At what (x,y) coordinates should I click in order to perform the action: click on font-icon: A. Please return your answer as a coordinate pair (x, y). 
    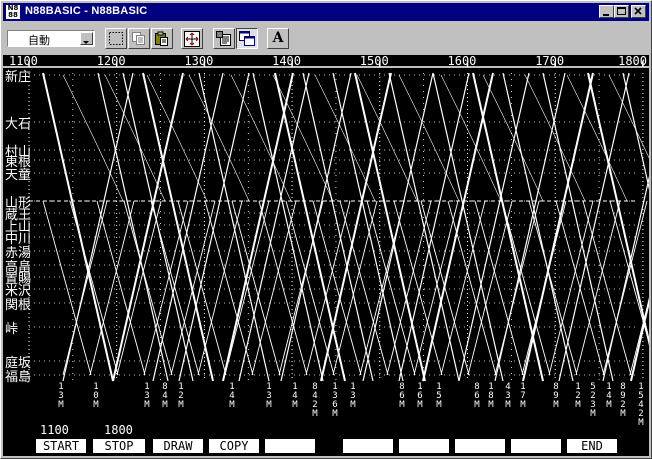
    Looking at the image, I should click on (278, 38).